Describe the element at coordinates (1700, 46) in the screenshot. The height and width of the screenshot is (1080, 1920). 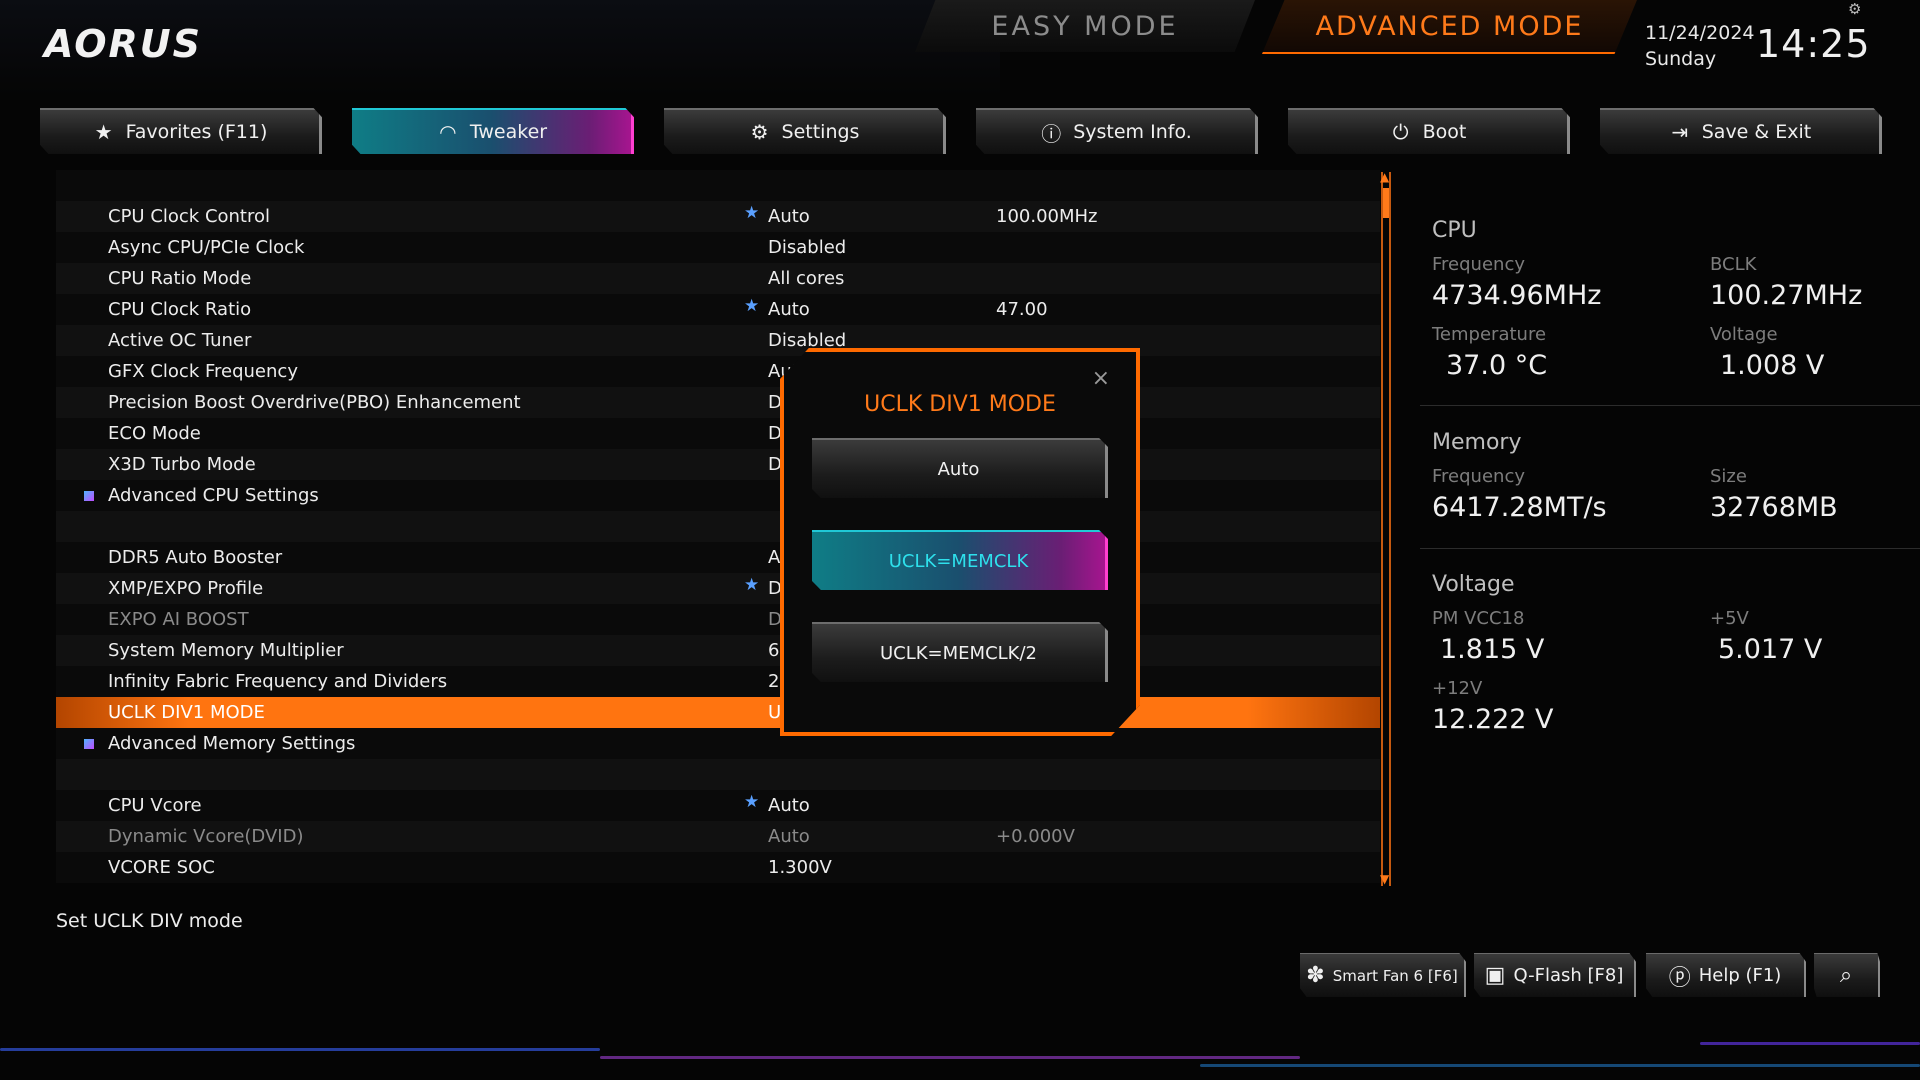
I see `date-display: 11/24/2024 Sunday` at that location.